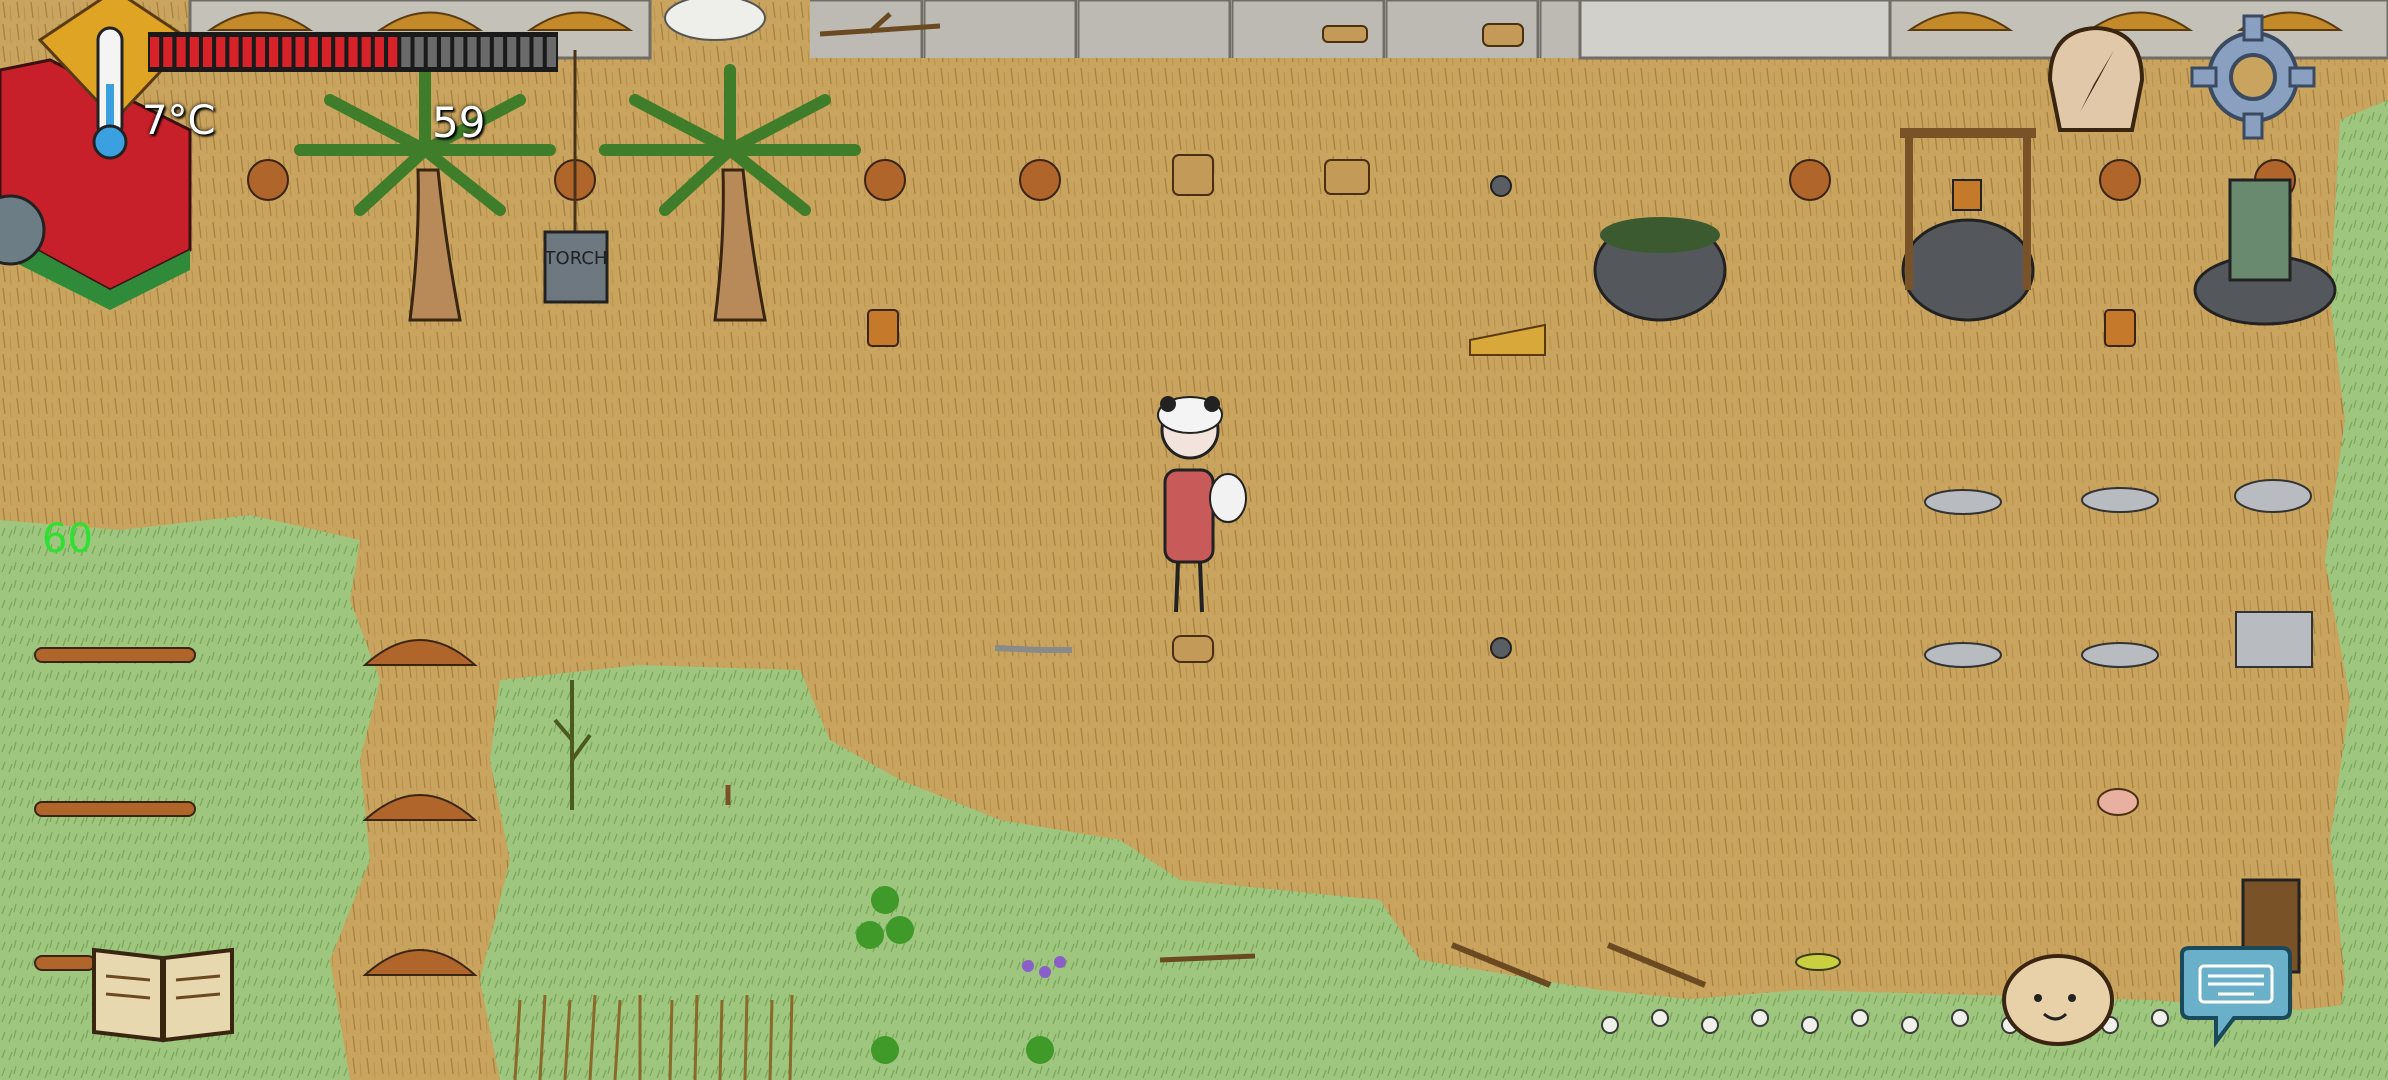 The image size is (2388, 1080). I want to click on tech-tree-button, so click(163, 992).